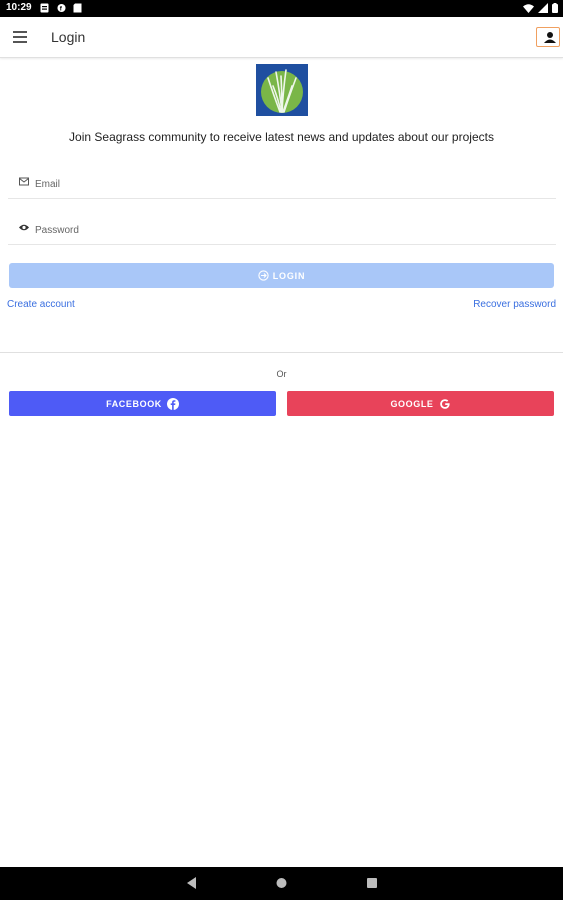  What do you see at coordinates (172, 403) in the screenshot?
I see `facebook-icon` at bounding box center [172, 403].